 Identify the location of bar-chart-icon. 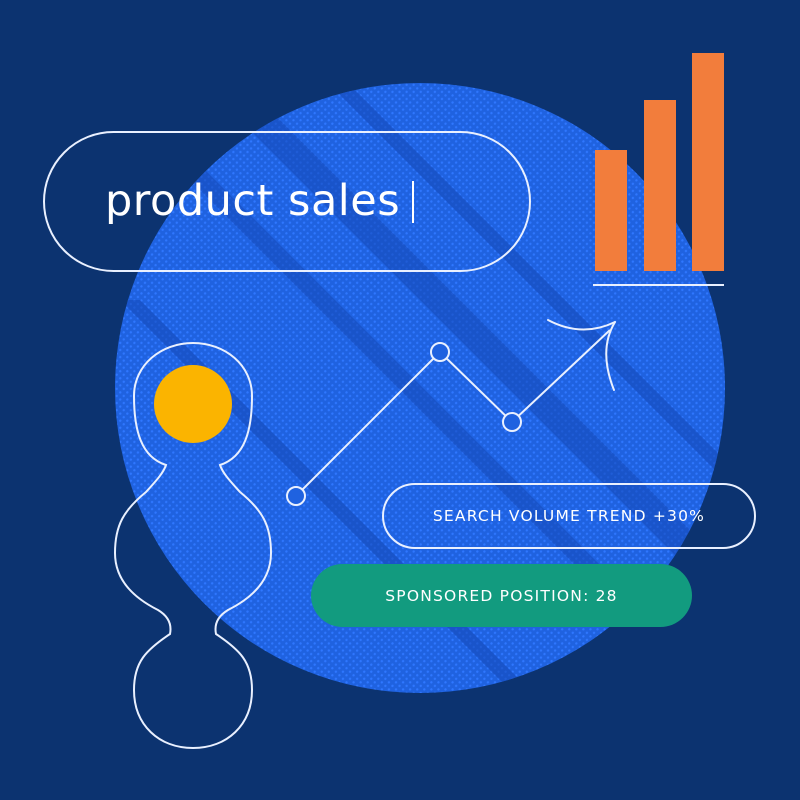
(658, 169).